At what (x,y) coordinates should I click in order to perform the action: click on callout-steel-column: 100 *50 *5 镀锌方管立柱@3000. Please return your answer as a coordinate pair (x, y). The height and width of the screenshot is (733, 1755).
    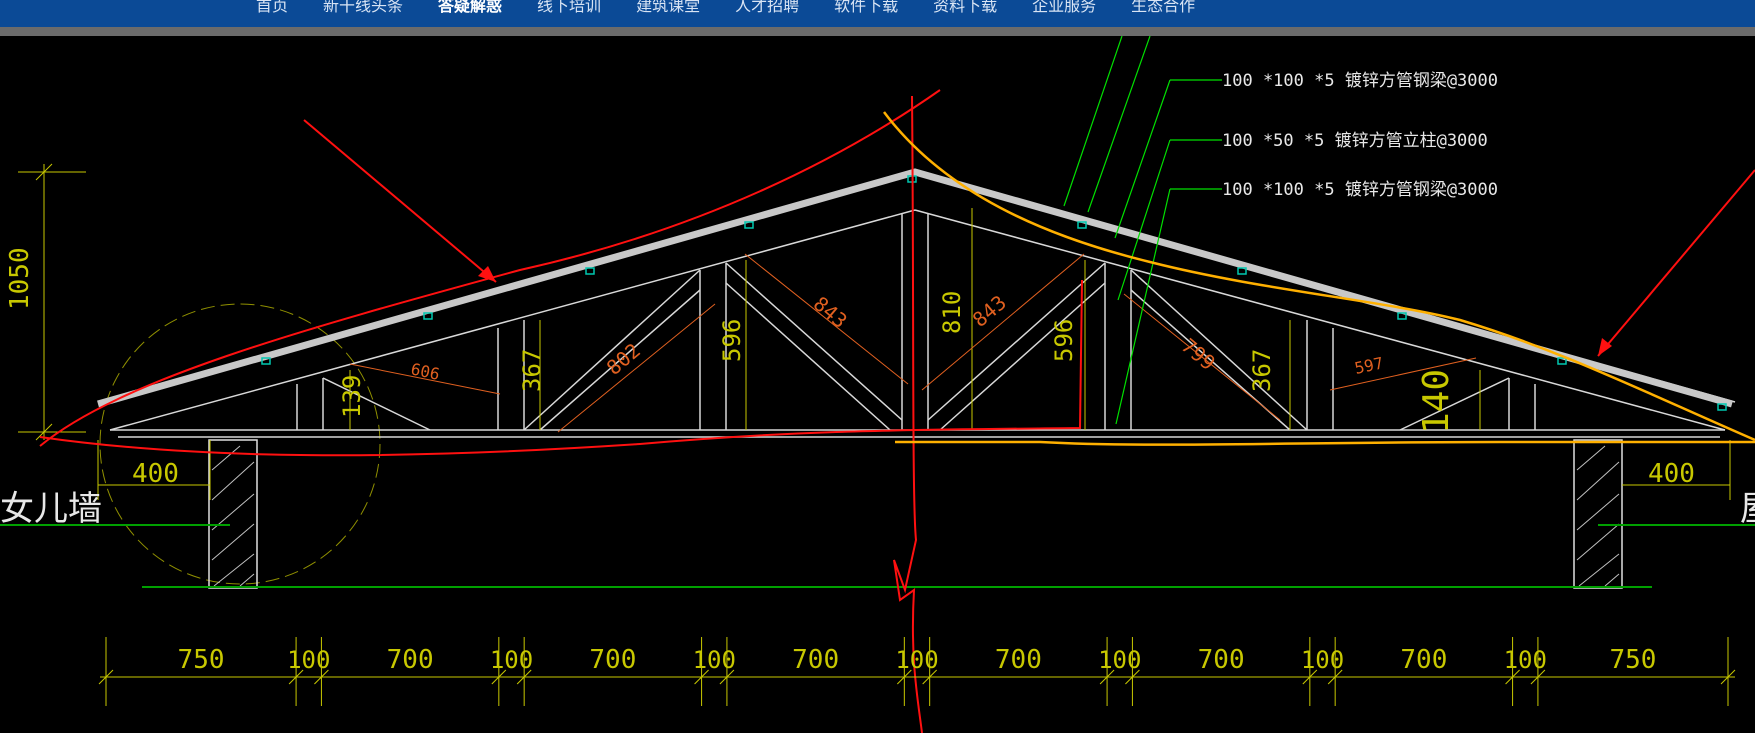
    Looking at the image, I should click on (1355, 141).